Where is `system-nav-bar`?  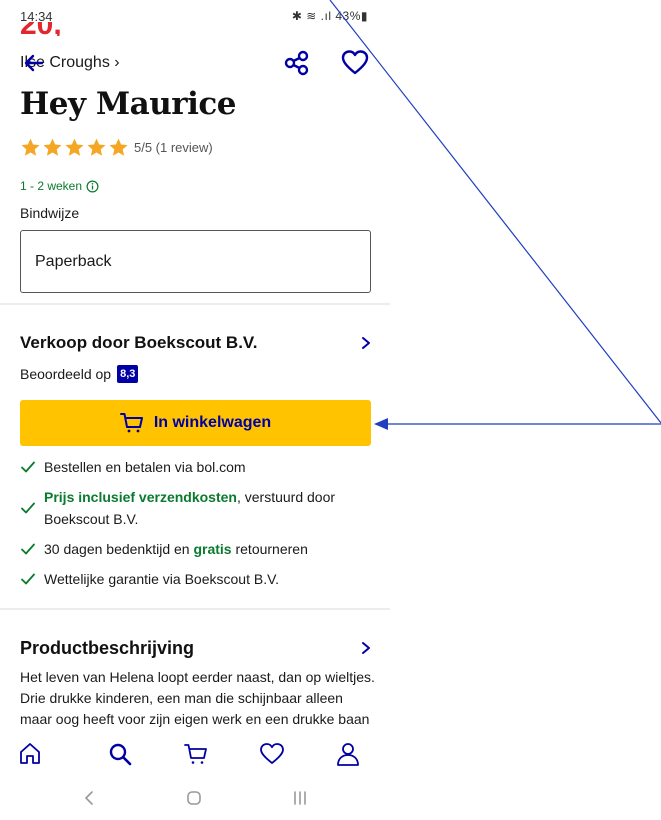
system-nav-bar is located at coordinates (195, 799).